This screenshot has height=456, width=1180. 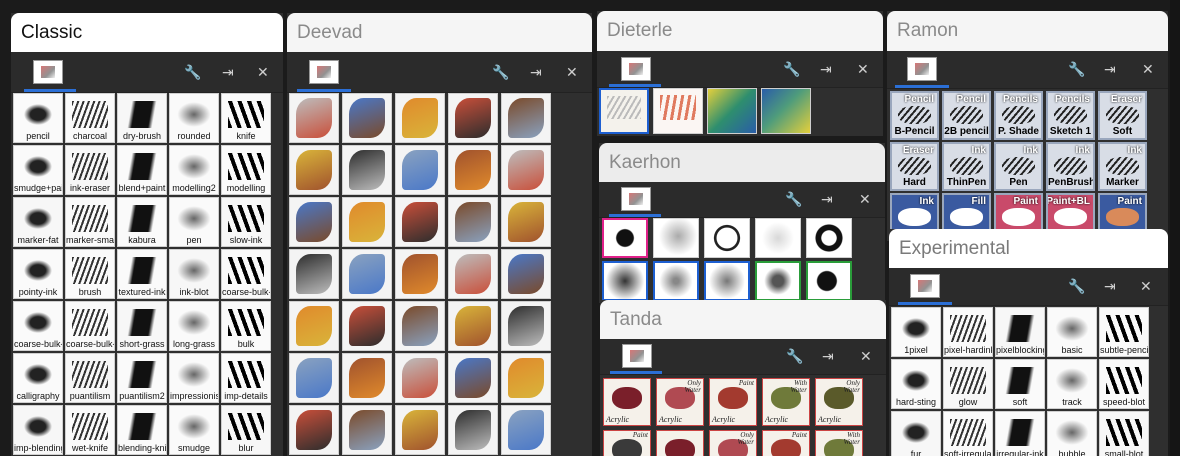 What do you see at coordinates (1072, 384) in the screenshot?
I see `brush-tile: track` at bounding box center [1072, 384].